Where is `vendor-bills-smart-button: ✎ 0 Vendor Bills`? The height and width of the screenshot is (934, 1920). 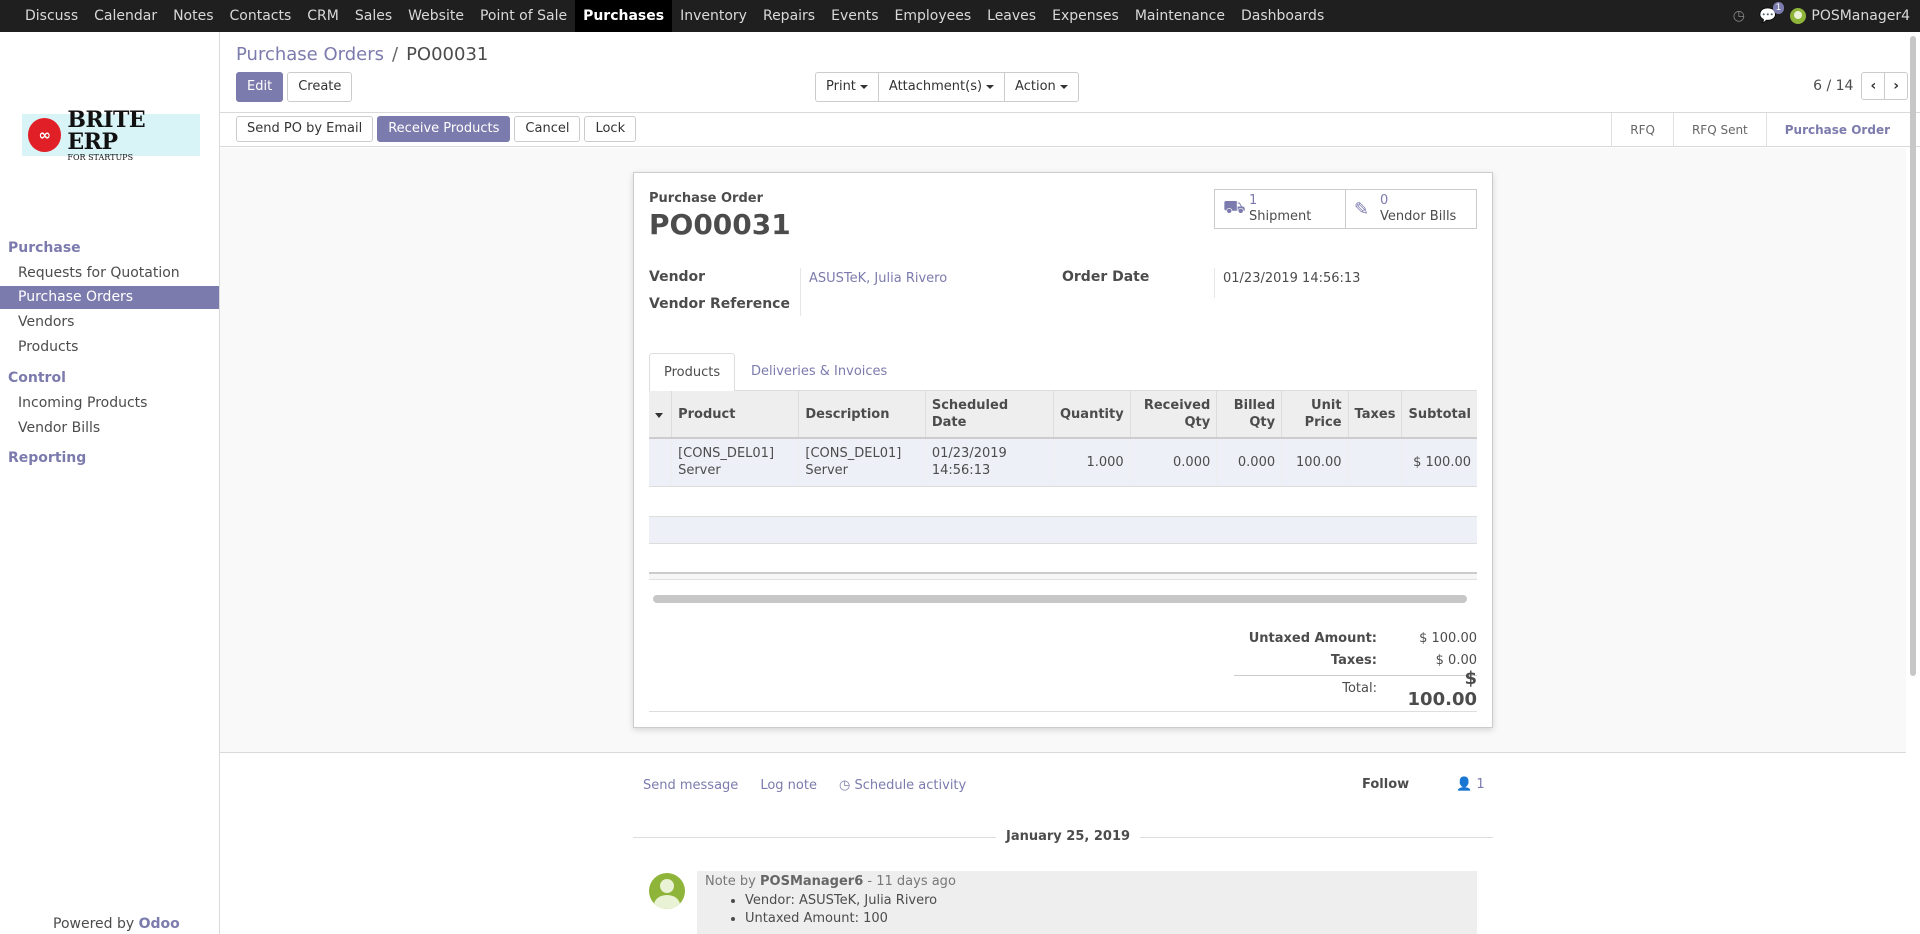 vendor-bills-smart-button: ✎ 0 Vendor Bills is located at coordinates (1411, 209).